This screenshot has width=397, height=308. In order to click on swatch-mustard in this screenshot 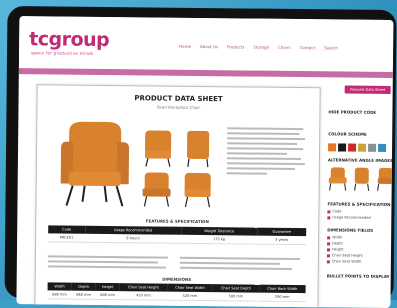, I will do `click(362, 147)`.